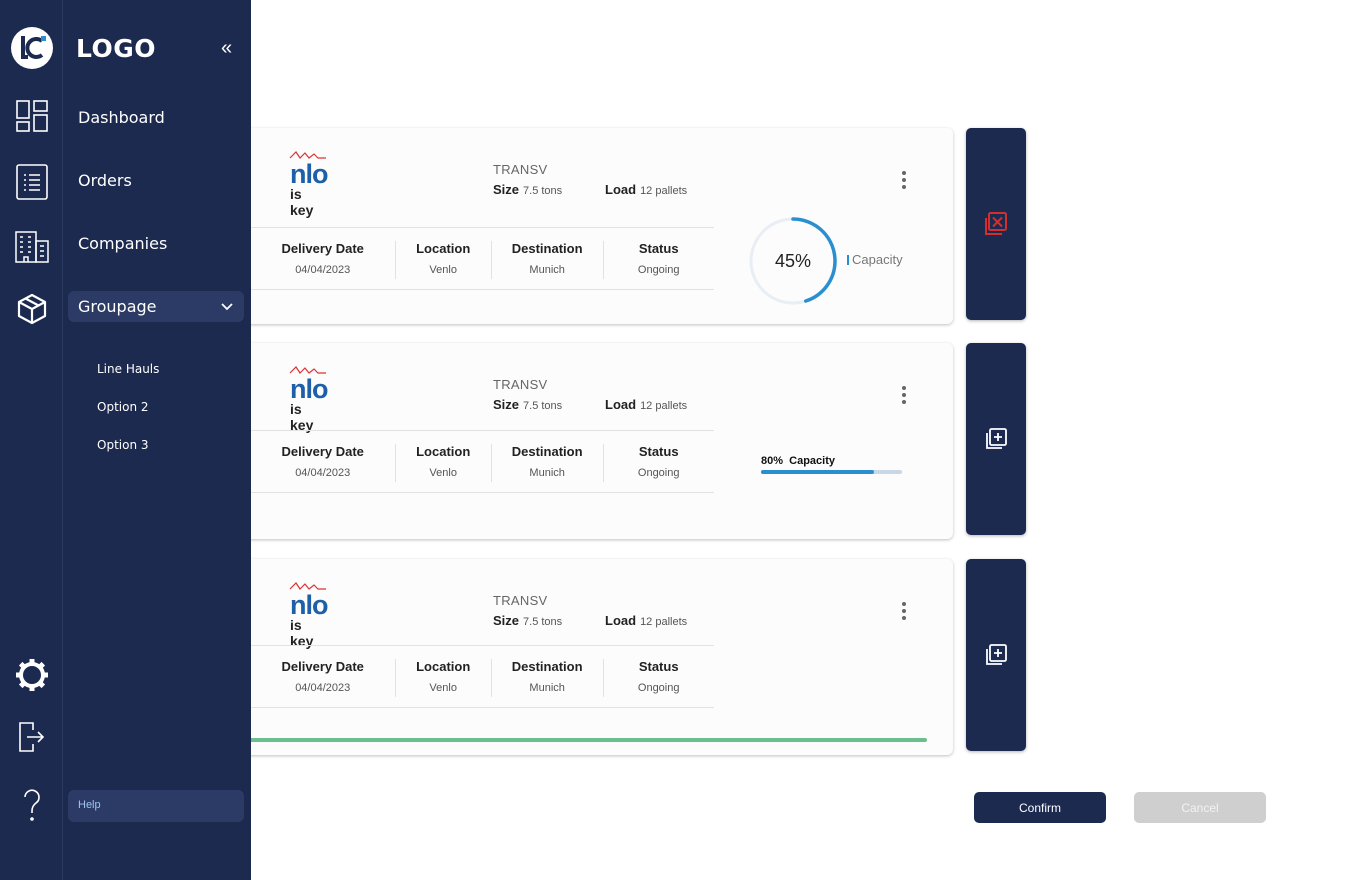  What do you see at coordinates (122, 243) in the screenshot?
I see `nav-companies: Companies` at bounding box center [122, 243].